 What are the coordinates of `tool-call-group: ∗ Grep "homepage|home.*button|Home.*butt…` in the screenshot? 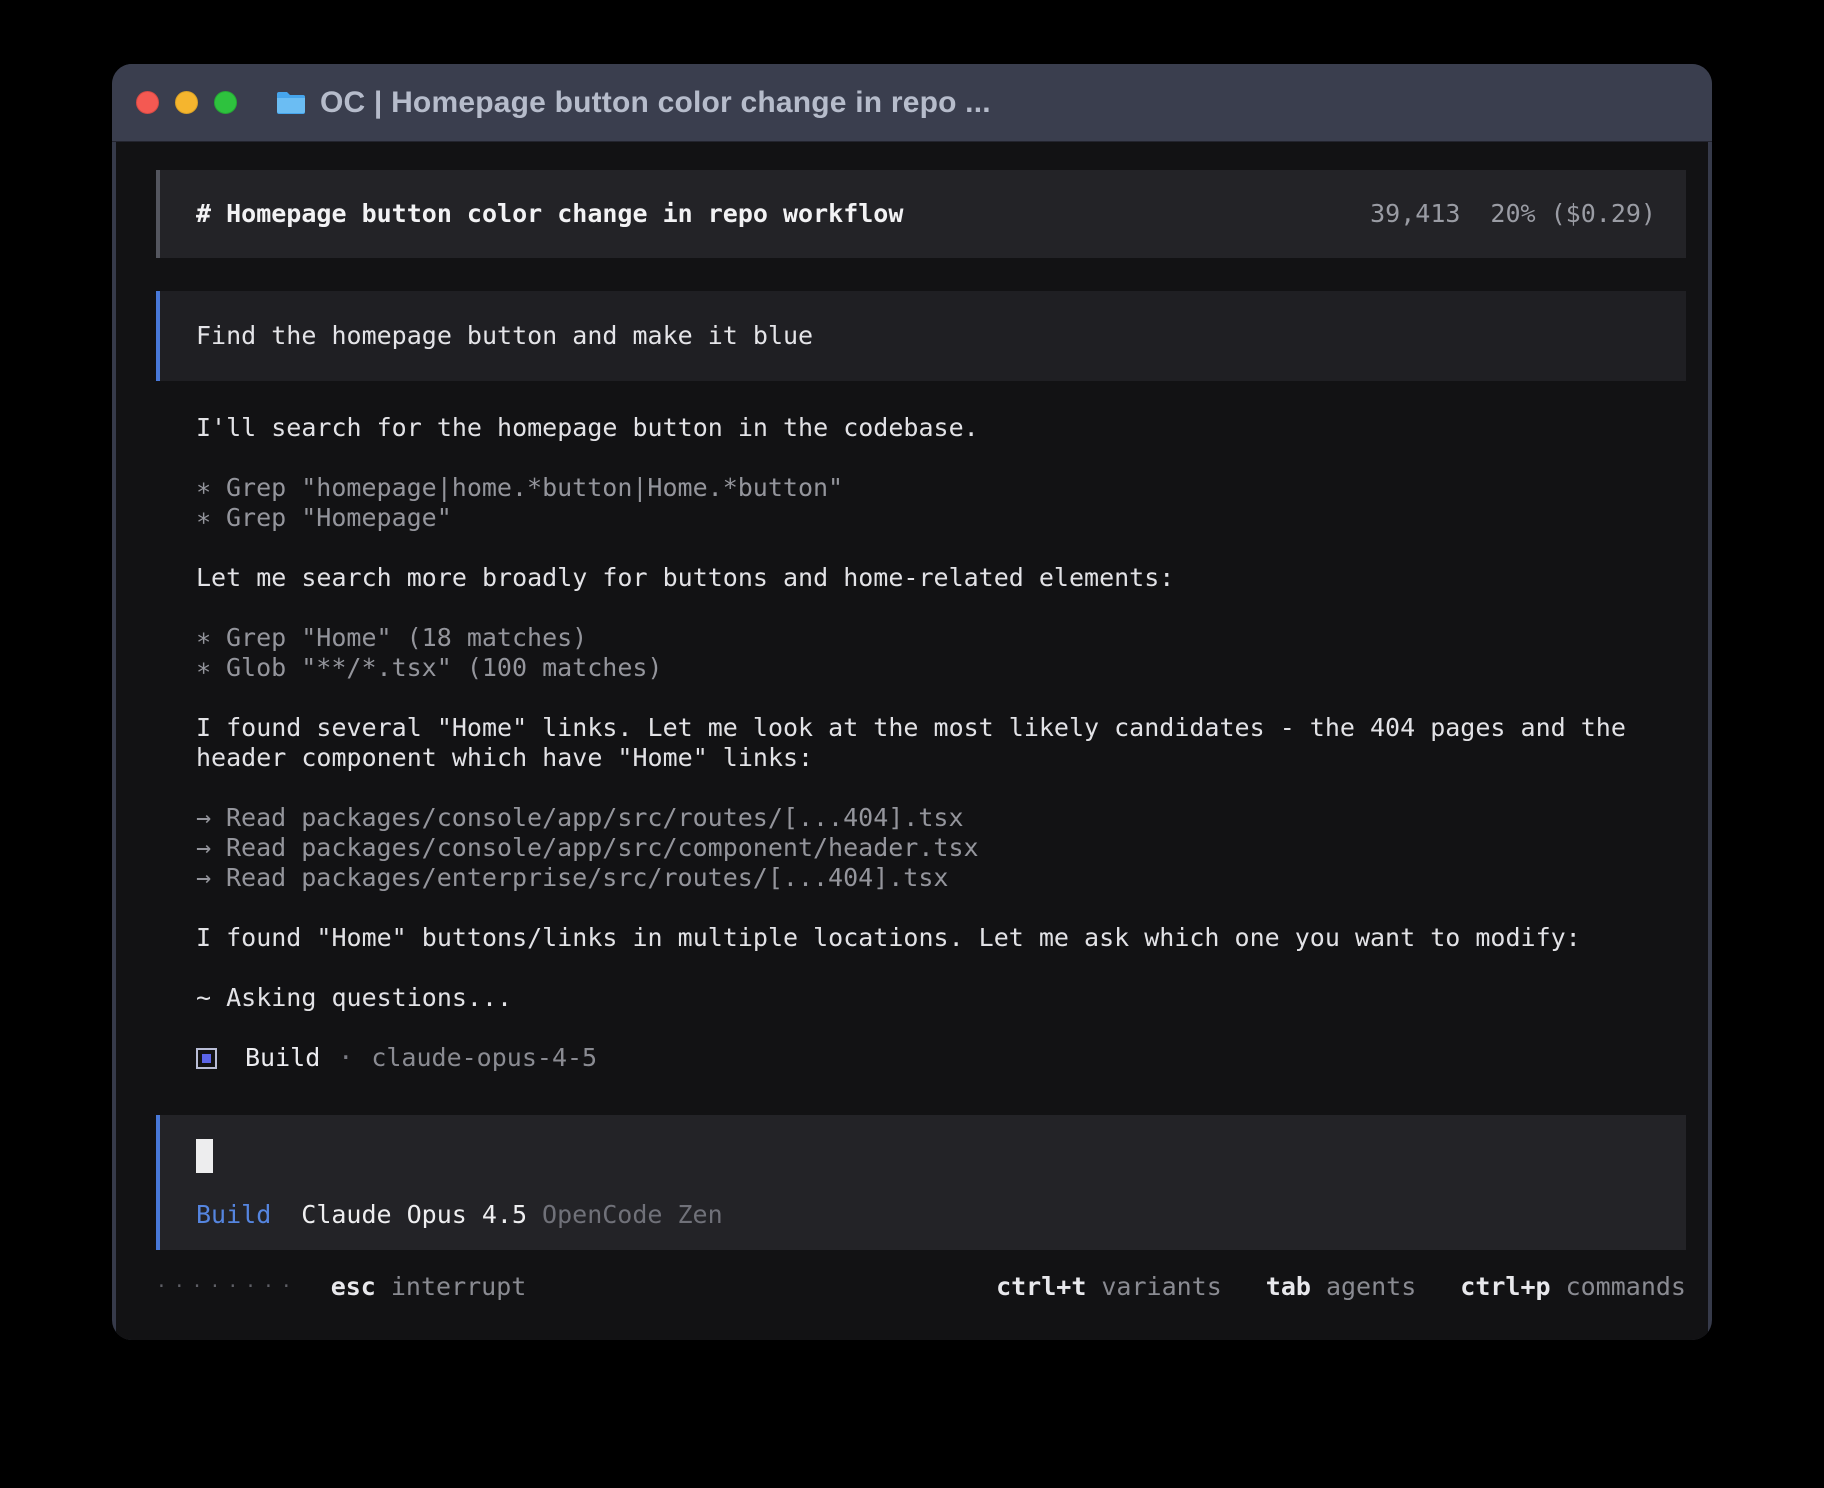 It's located at (924, 503).